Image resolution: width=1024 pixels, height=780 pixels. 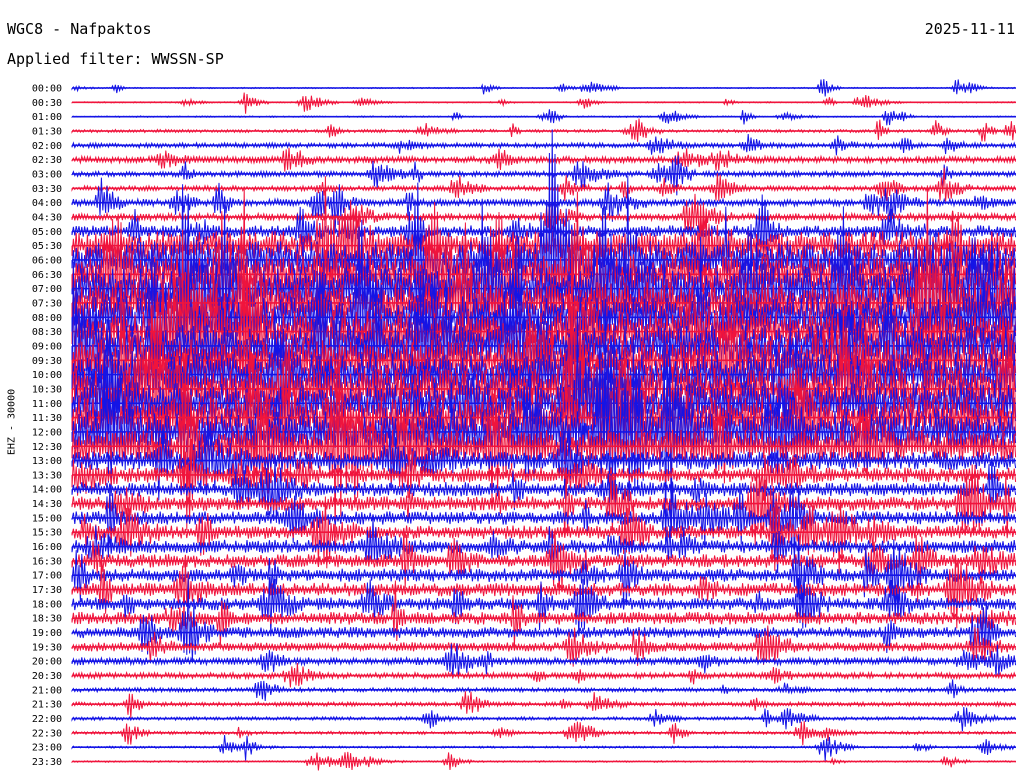 What do you see at coordinates (47, 676) in the screenshot?
I see `row-time-label: 20:30` at bounding box center [47, 676].